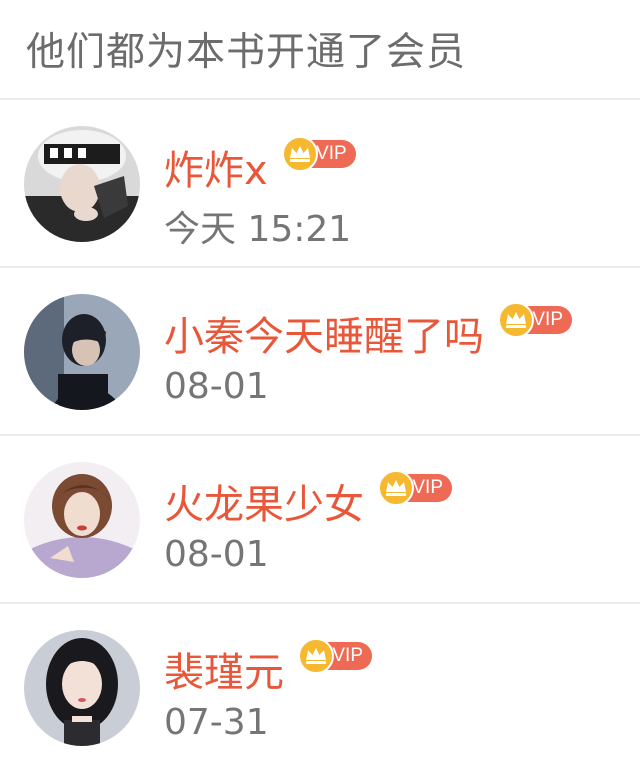 The image size is (640, 762). I want to click on open-time: 今天 15:21, so click(258, 229).